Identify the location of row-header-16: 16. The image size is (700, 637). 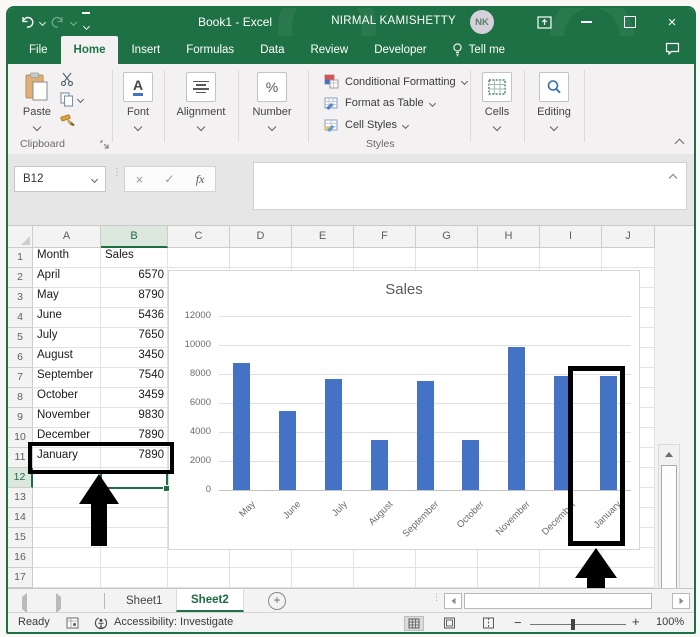
(20, 558).